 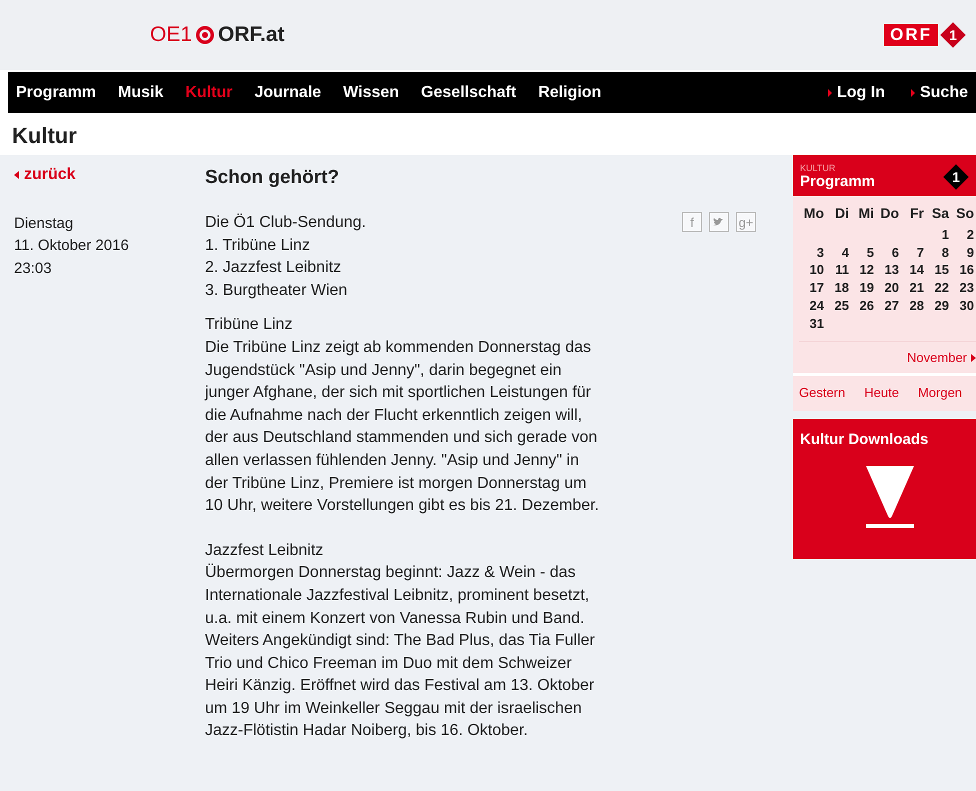 What do you see at coordinates (813, 213) in the screenshot?
I see `weekday-label: Mo` at bounding box center [813, 213].